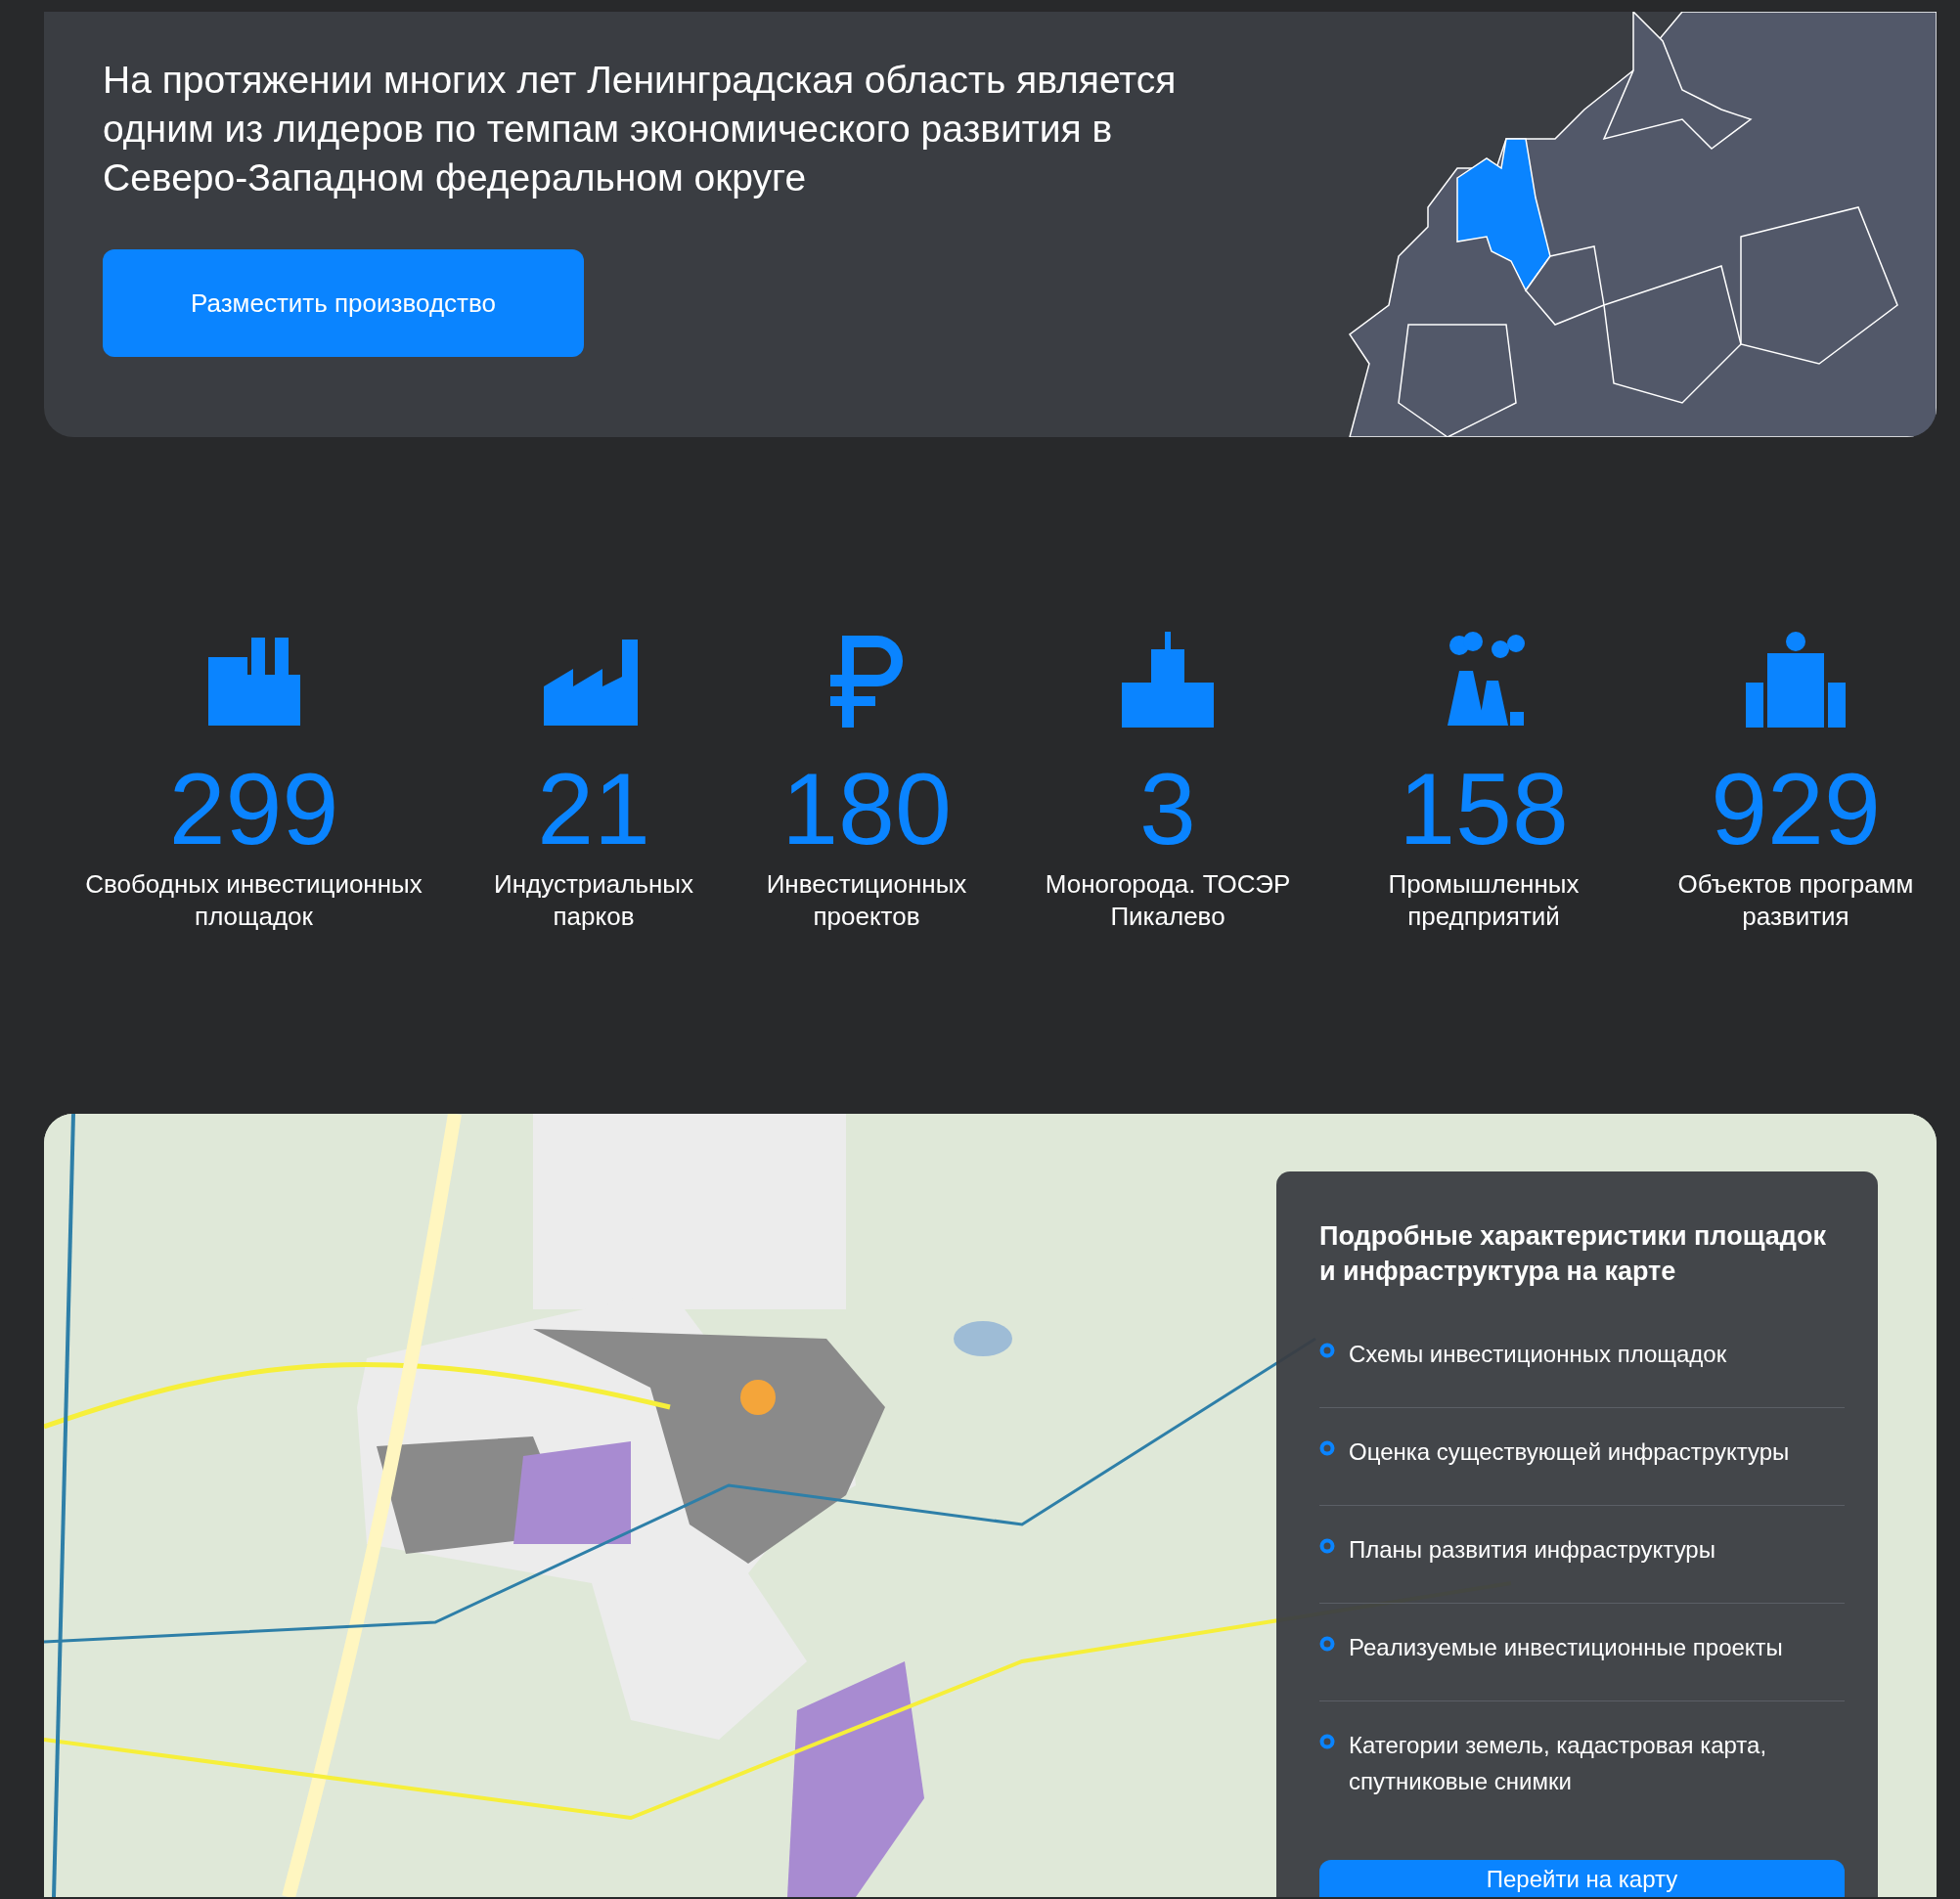 The width and height of the screenshot is (1960, 1899). Describe the element at coordinates (593, 808) in the screenshot. I see `stat-value: 21` at that location.